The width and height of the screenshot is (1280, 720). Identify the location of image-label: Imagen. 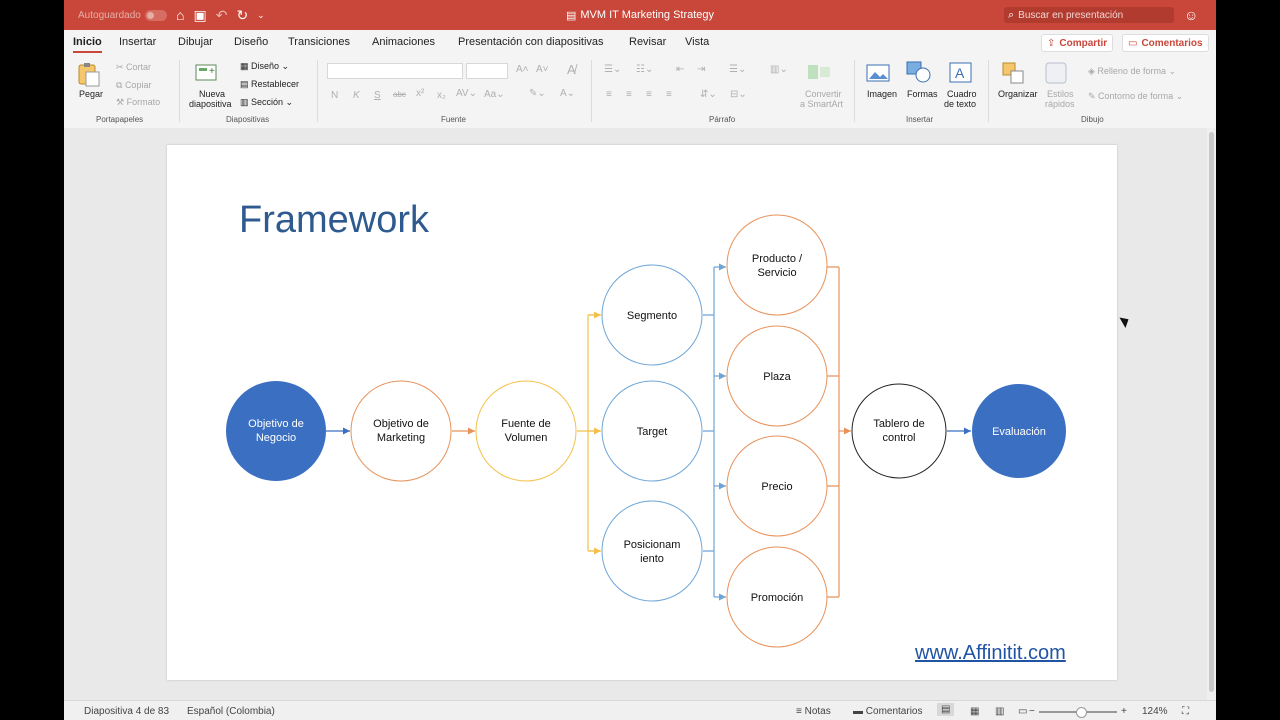
(882, 94).